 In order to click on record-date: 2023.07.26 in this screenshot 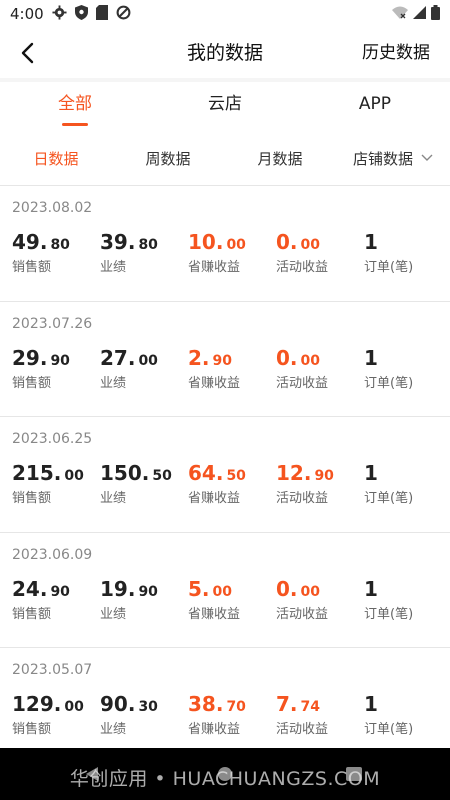, I will do `click(52, 323)`.